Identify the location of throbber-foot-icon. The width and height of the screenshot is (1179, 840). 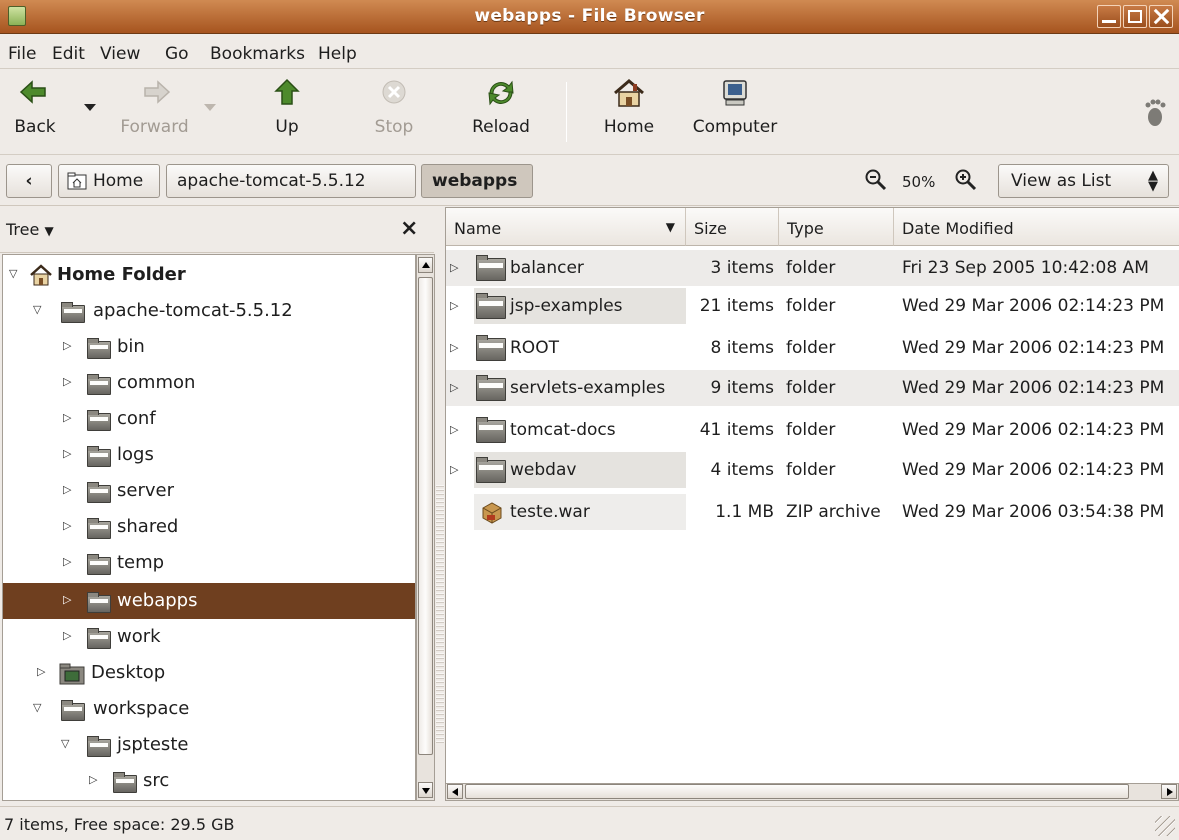
(1155, 113).